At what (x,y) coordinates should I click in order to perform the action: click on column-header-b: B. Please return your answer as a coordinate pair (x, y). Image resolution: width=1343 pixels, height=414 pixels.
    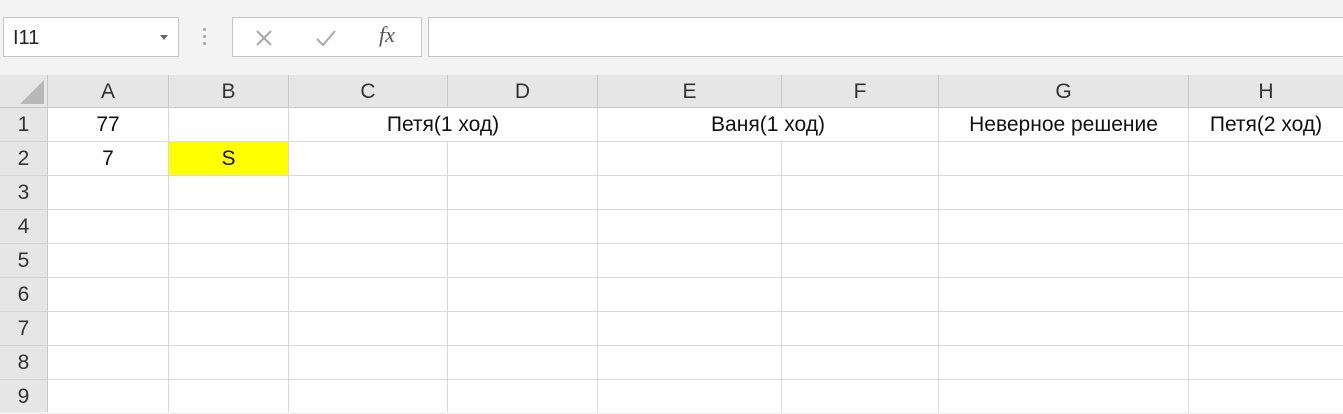
    Looking at the image, I should click on (229, 91).